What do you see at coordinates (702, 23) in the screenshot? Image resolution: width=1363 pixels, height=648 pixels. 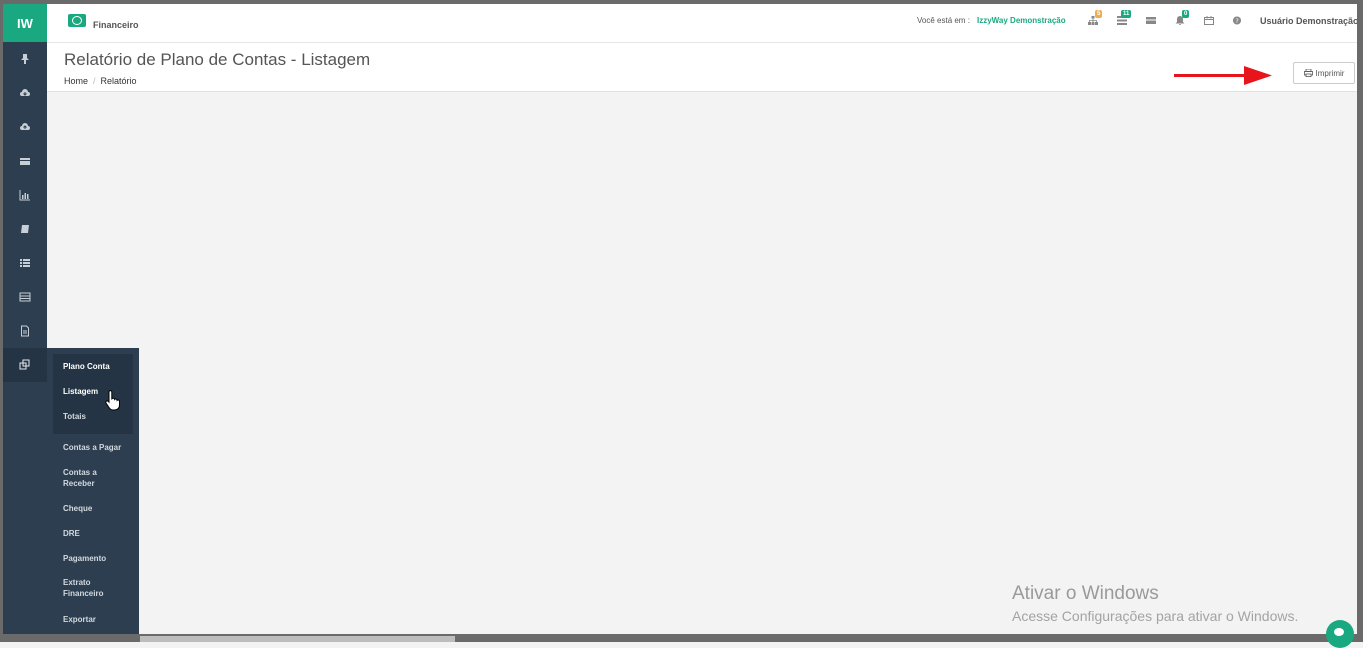 I see `top-navbar` at bounding box center [702, 23].